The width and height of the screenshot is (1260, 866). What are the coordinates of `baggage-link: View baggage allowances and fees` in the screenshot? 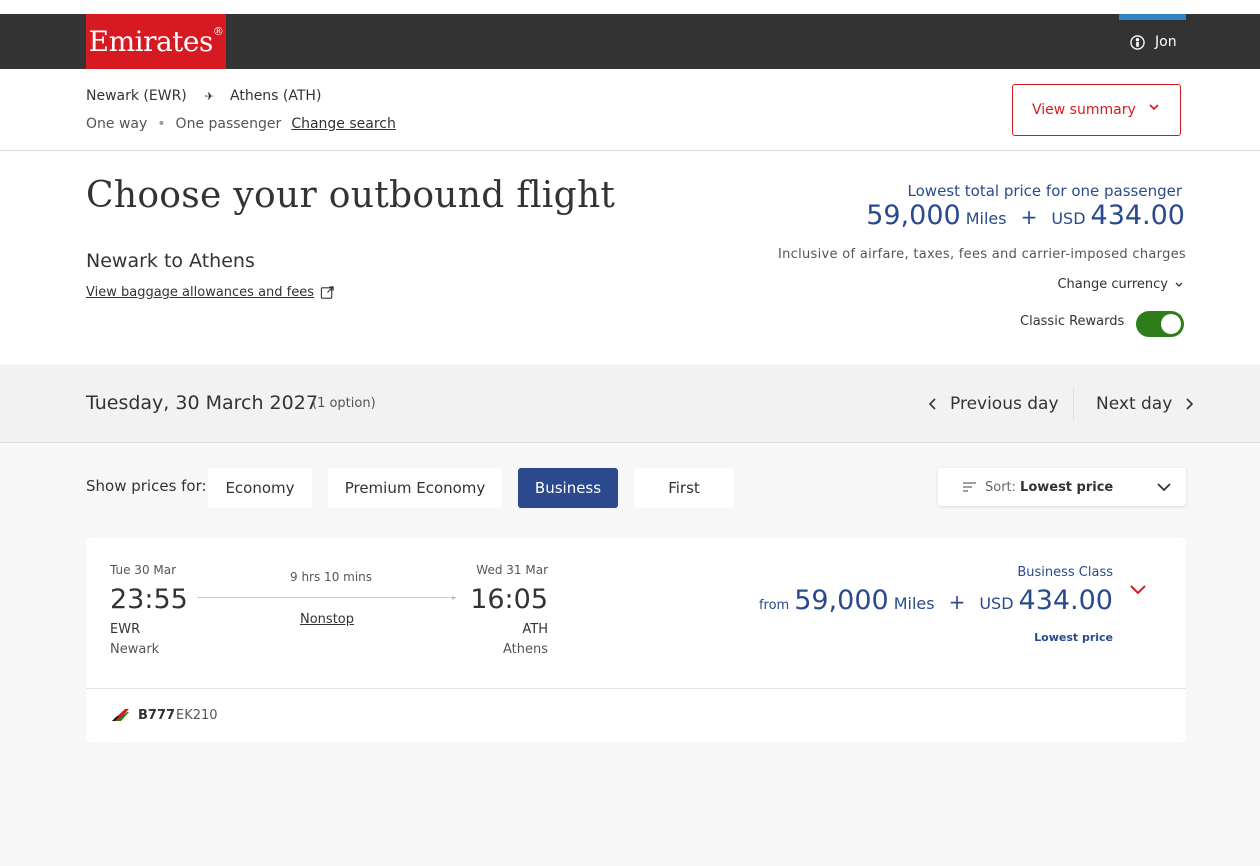 It's located at (210, 292).